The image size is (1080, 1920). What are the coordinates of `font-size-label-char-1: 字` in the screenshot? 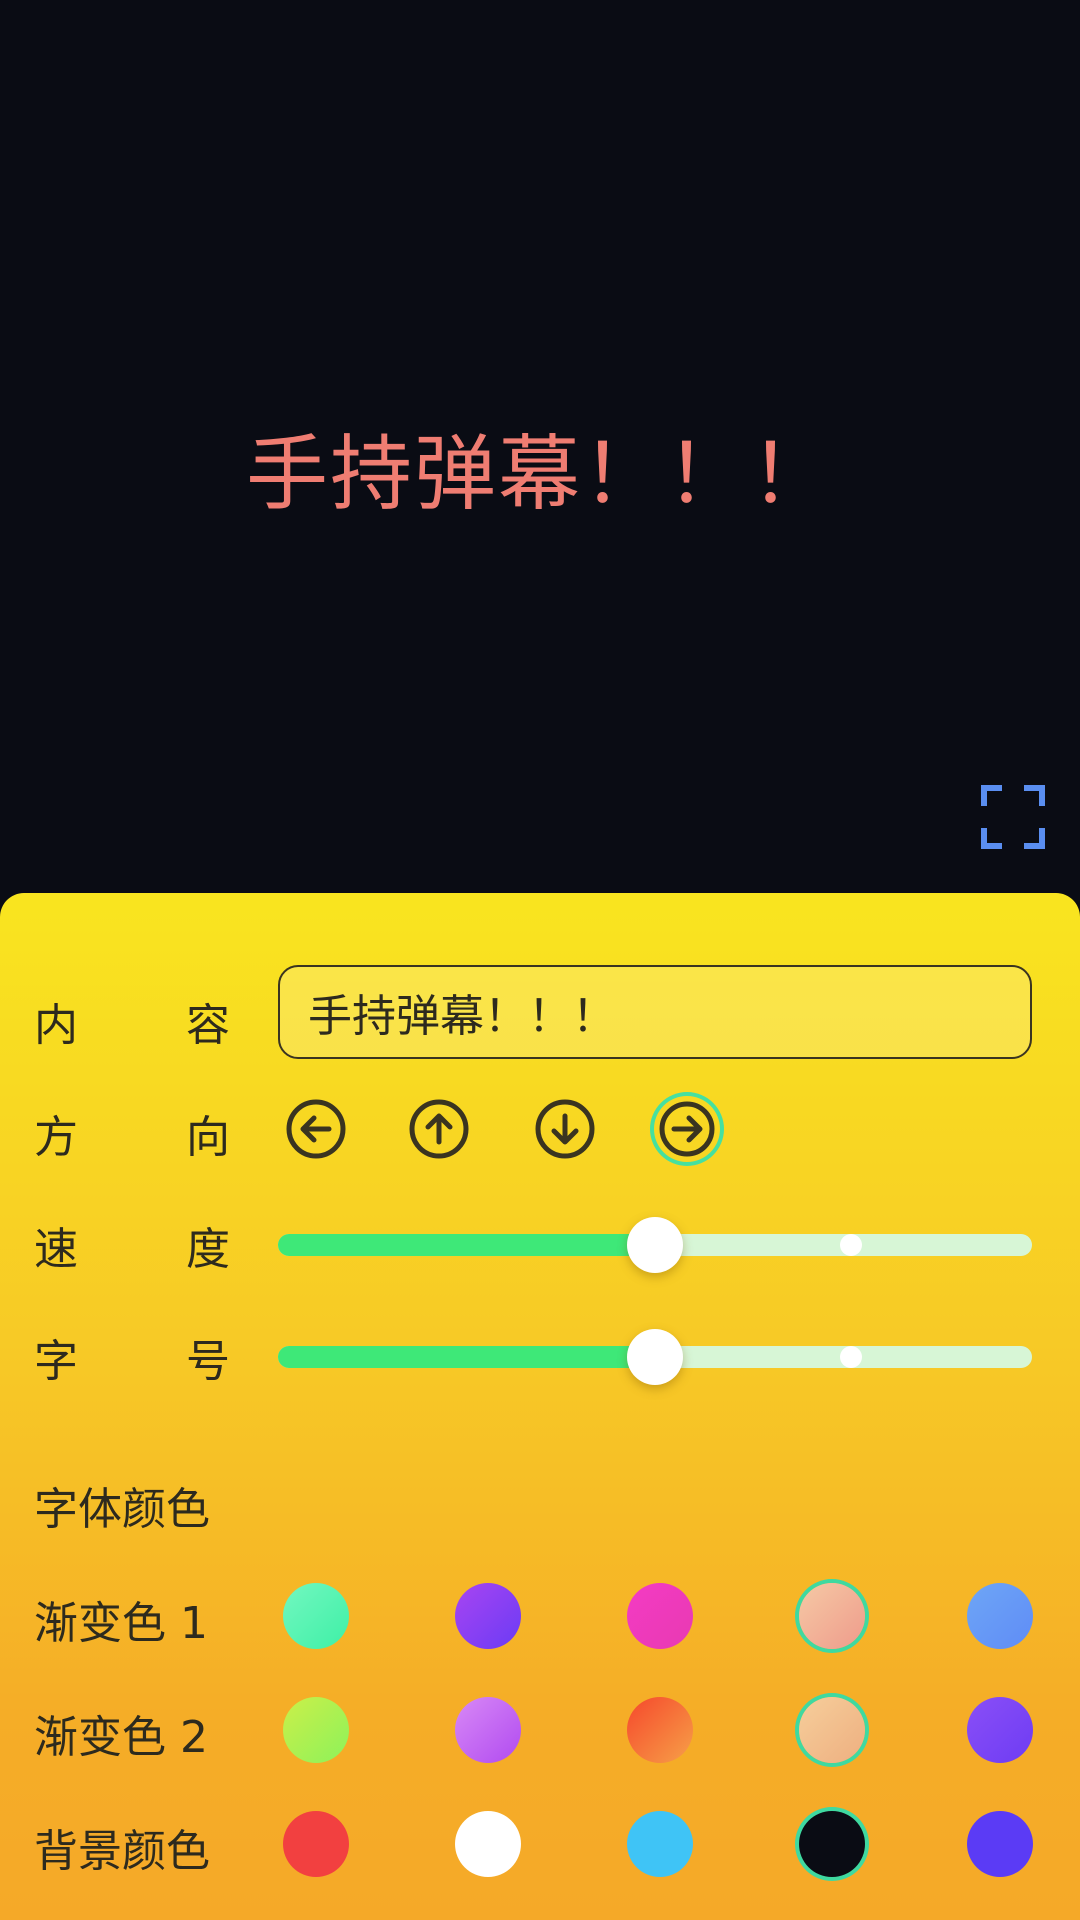 It's located at (56, 1361).